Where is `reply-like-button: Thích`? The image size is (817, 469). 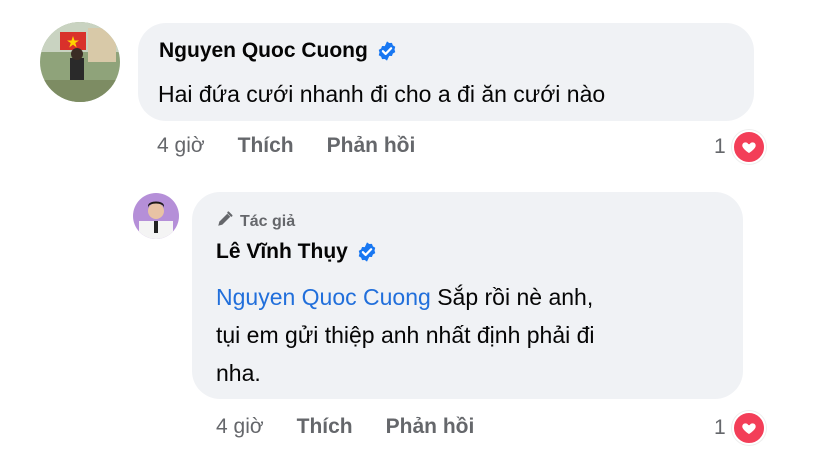 reply-like-button: Thích is located at coordinates (325, 427).